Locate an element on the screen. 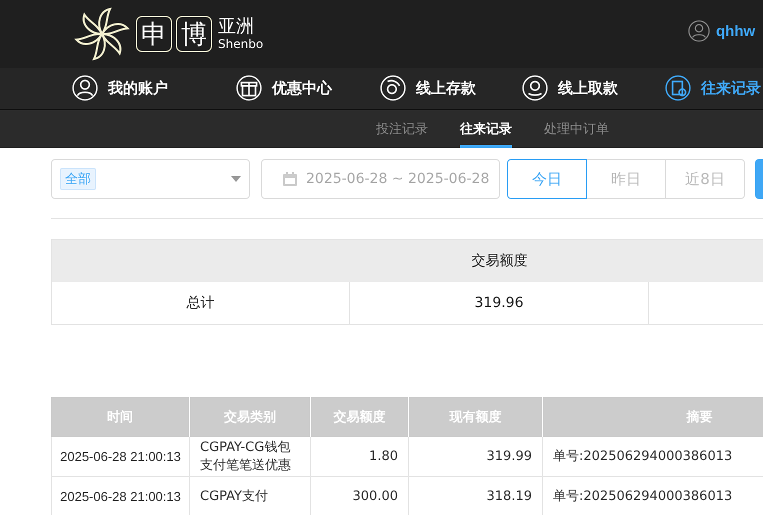 This screenshot has height=515, width=763. nav-item: 优惠中心 is located at coordinates (284, 88).